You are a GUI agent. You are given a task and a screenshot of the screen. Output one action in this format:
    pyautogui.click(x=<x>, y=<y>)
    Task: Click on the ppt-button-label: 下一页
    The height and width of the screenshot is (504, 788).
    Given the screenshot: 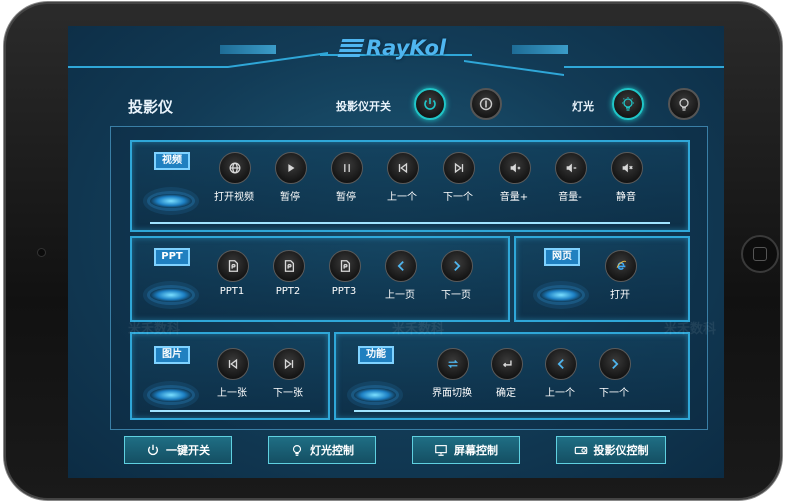 What is the action you would take?
    pyautogui.click(x=456, y=295)
    